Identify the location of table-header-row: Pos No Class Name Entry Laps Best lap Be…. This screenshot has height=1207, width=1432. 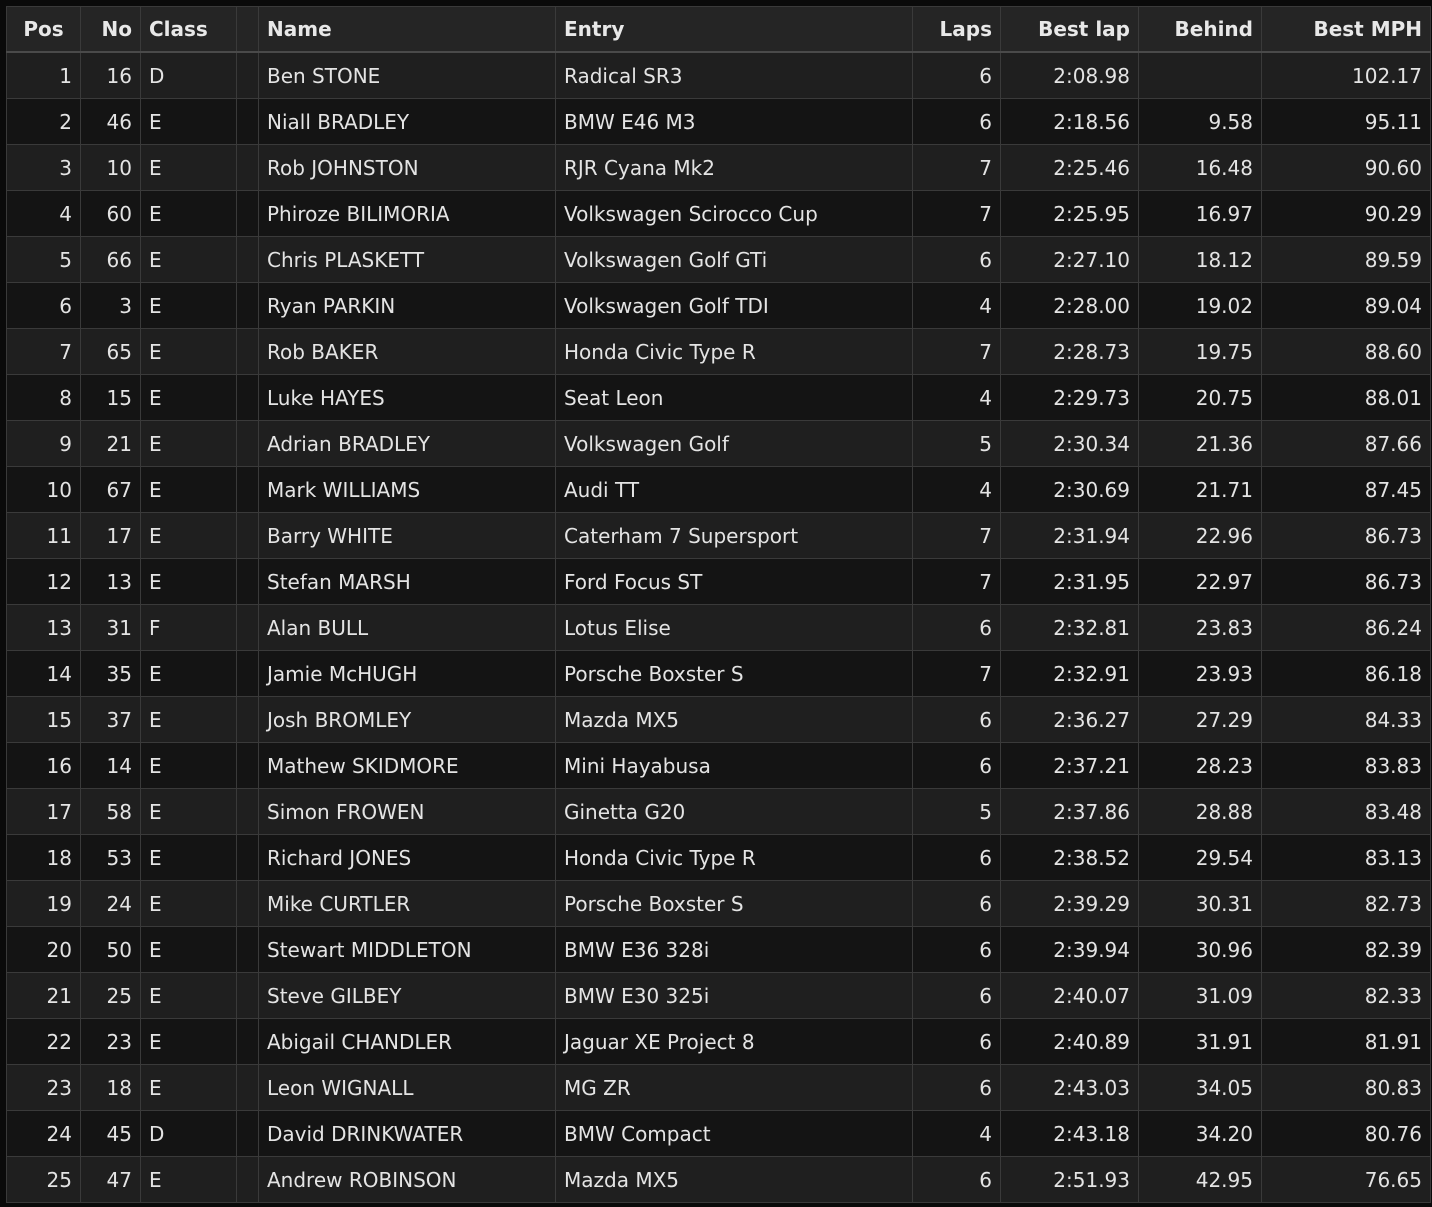
(718, 29).